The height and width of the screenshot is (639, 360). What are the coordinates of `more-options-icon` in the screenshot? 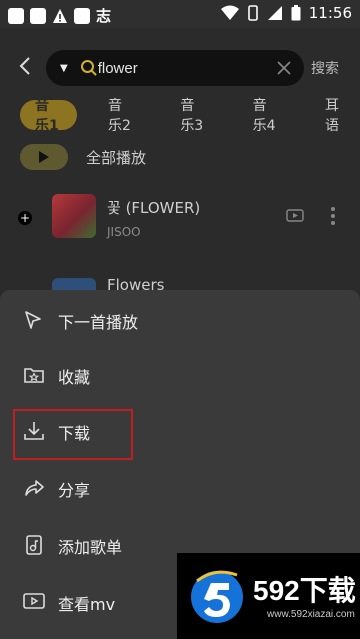 It's located at (333, 216).